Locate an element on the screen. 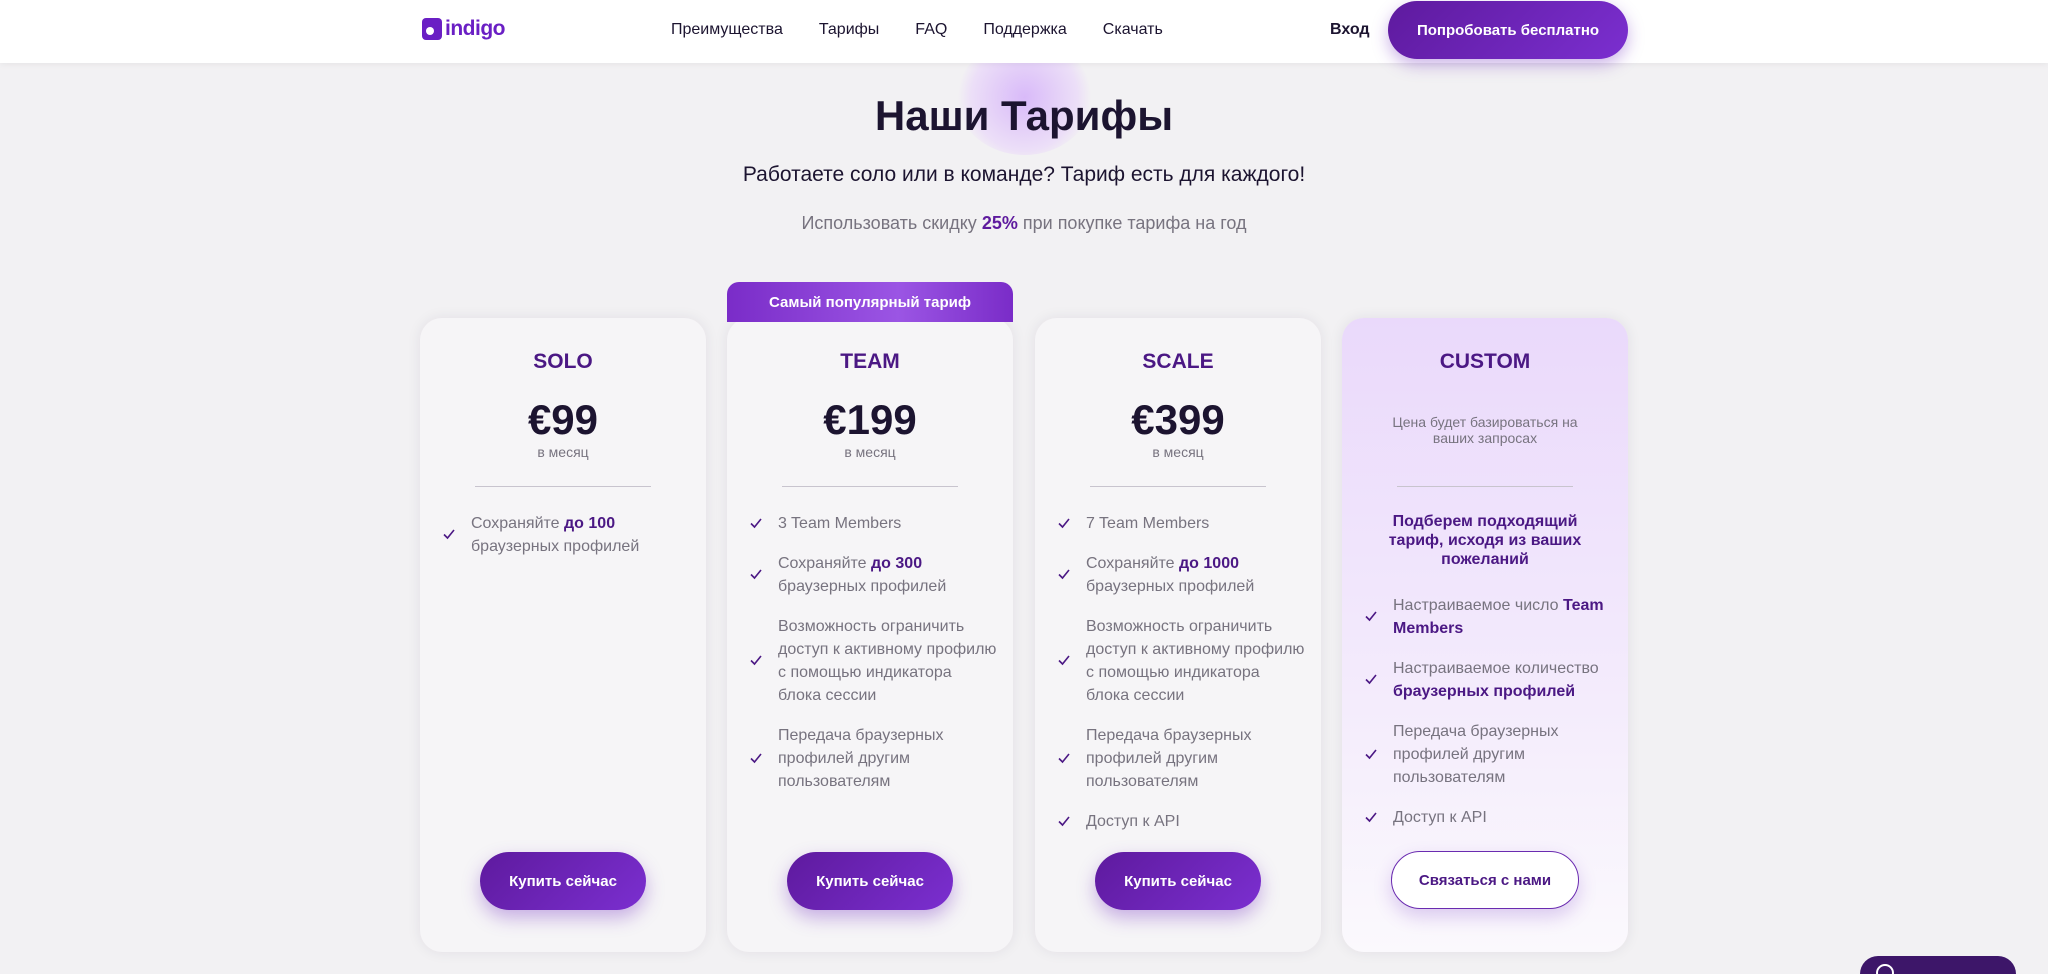  feature-text: Настраиваемое количество is located at coordinates (1496, 668).